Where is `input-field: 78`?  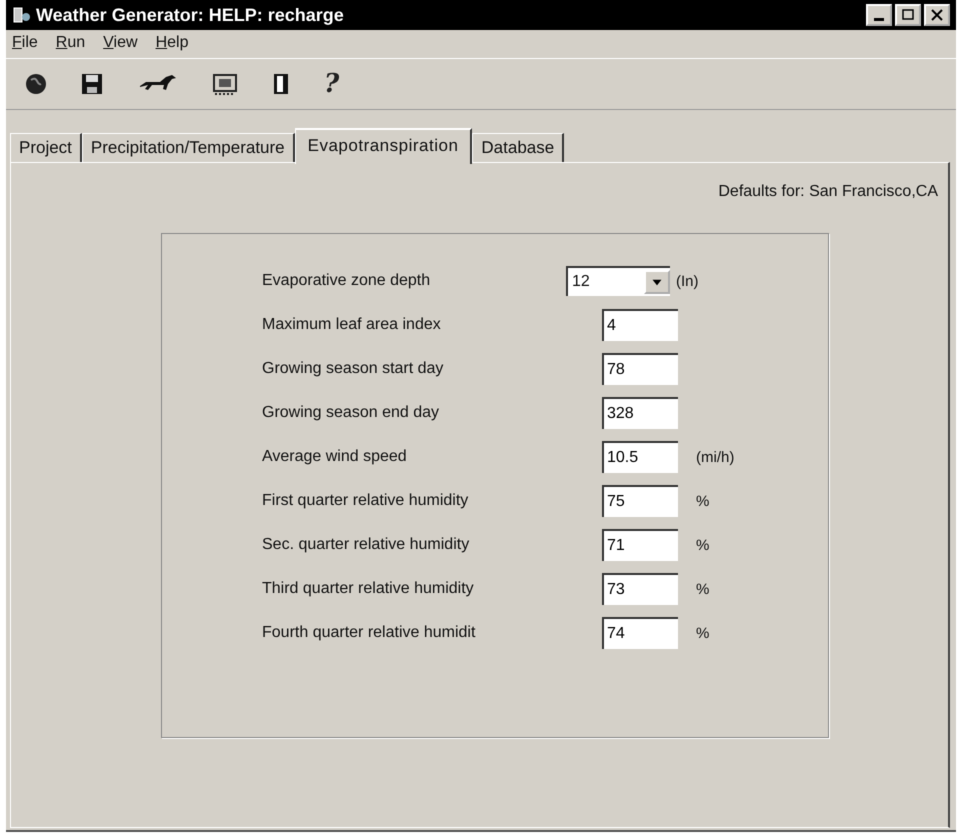 input-field: 78 is located at coordinates (640, 369).